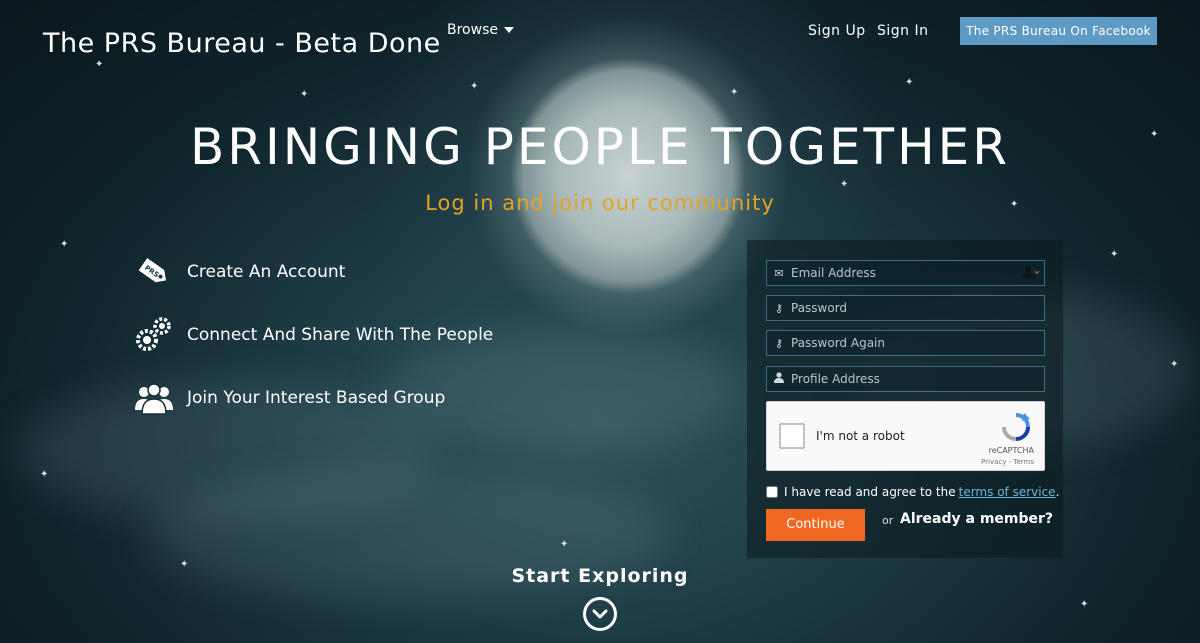 The height and width of the screenshot is (643, 1200). Describe the element at coordinates (837, 31) in the screenshot. I see `signup-link: Sign Up` at that location.